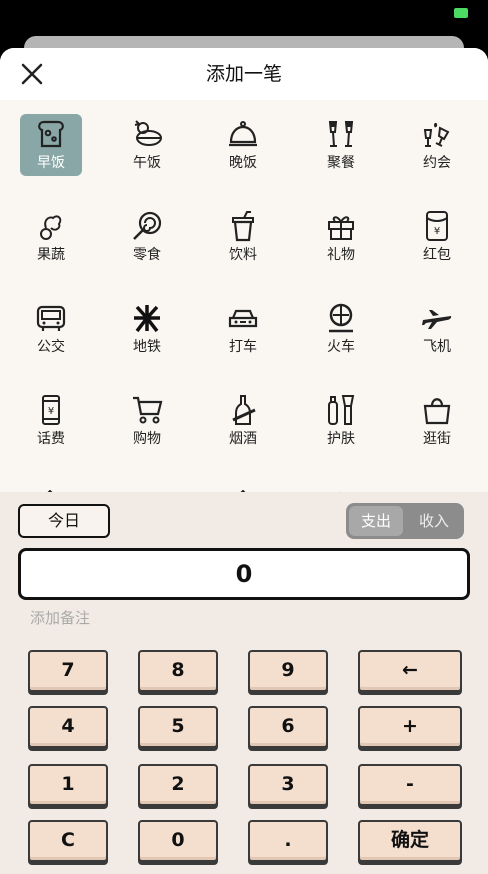 This screenshot has height=874, width=488. Describe the element at coordinates (178, 671) in the screenshot. I see `key-8: 8` at that location.